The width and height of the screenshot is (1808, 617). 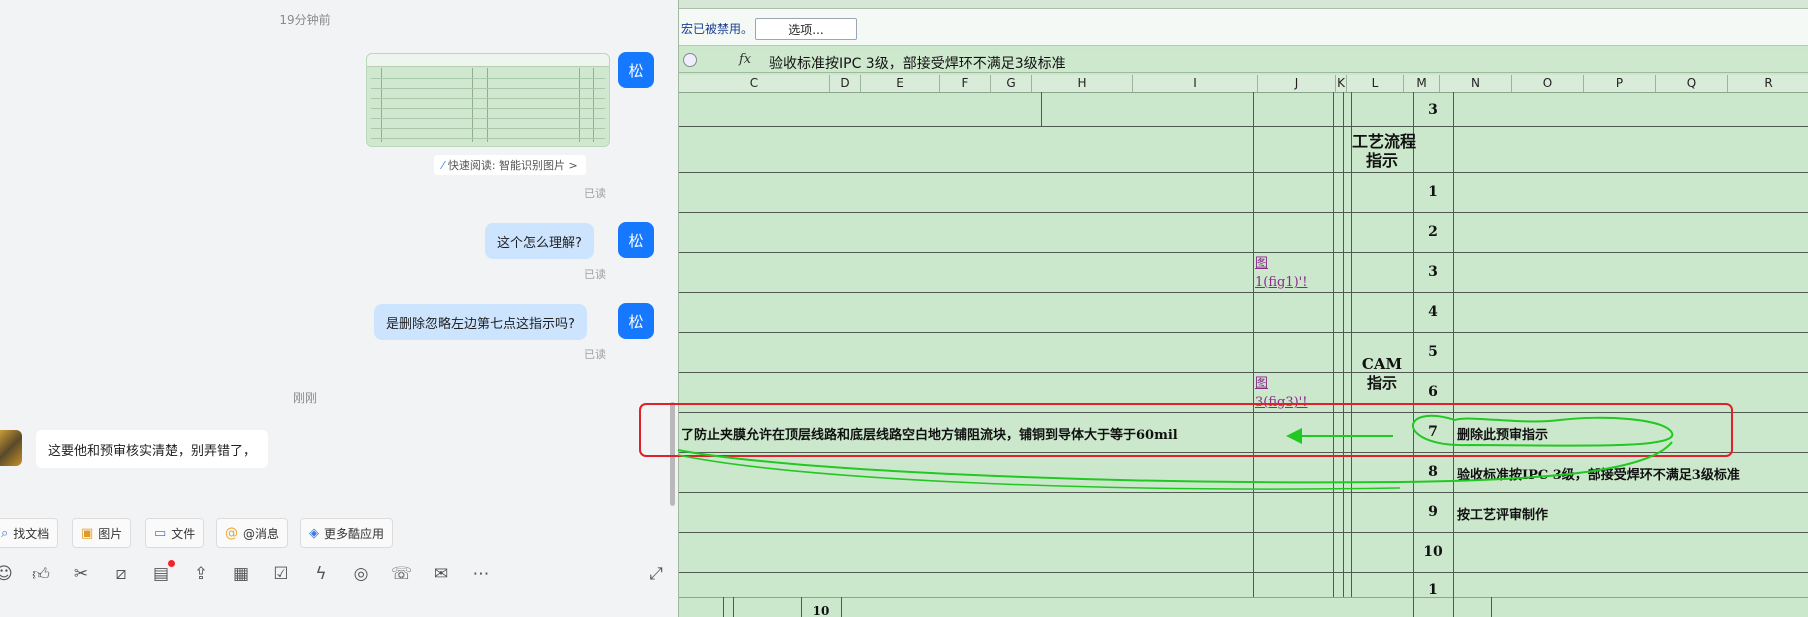 What do you see at coordinates (1548, 84) in the screenshot?
I see `column-header: O` at bounding box center [1548, 84].